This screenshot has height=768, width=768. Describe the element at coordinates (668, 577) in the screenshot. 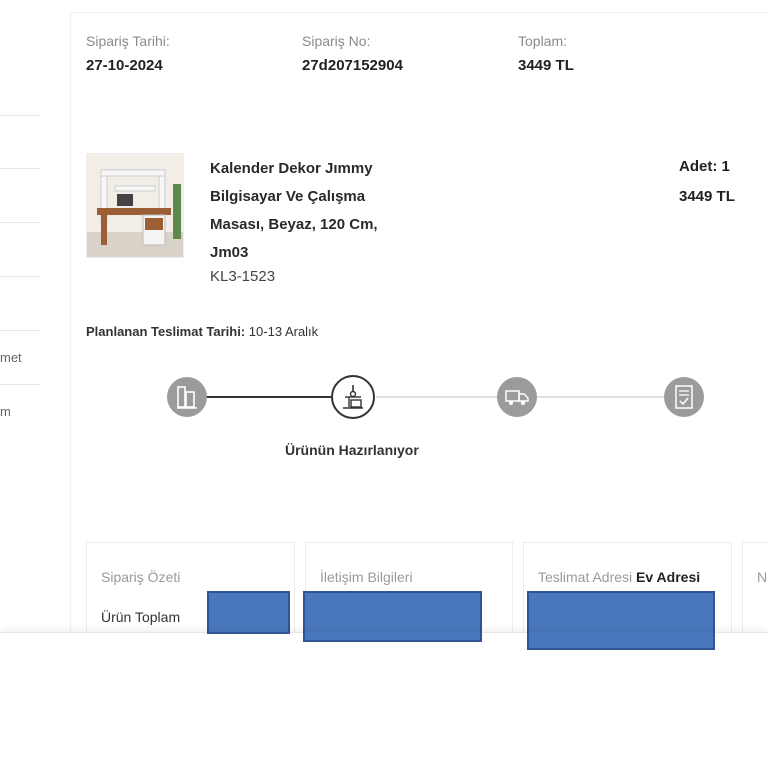

I see `address-type: Ev Adresi` at that location.